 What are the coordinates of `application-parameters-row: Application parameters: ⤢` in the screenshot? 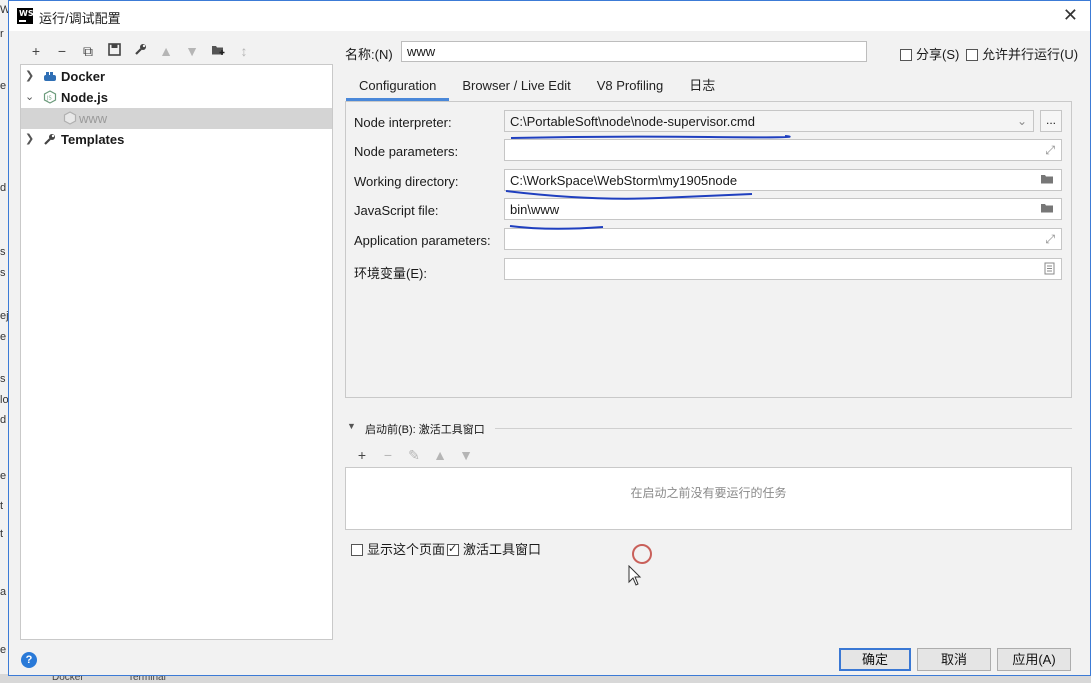 It's located at (708, 240).